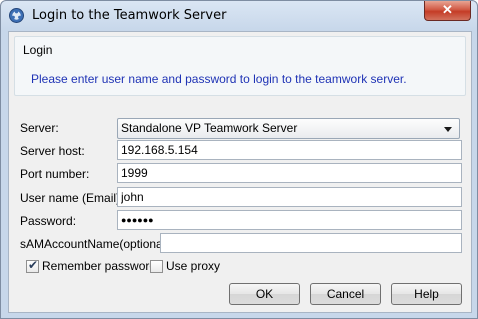 The height and width of the screenshot is (319, 478). I want to click on server-host-label: Server host:, so click(52, 151).